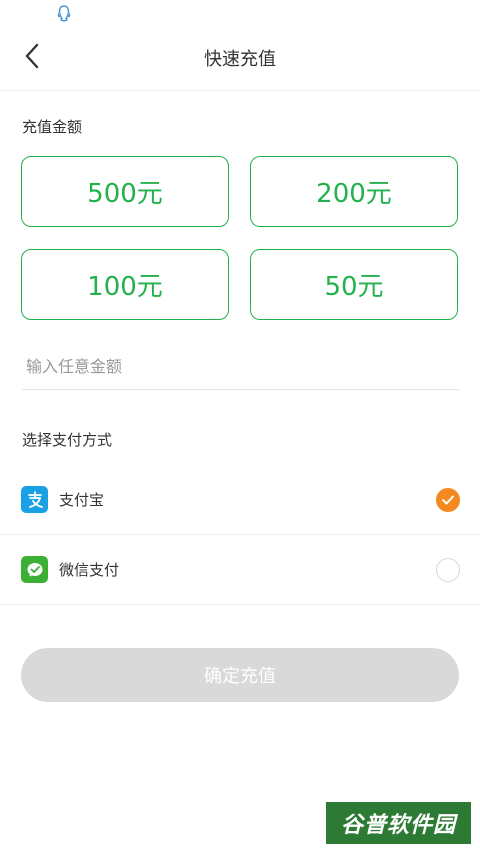 Image resolution: width=480 pixels, height=853 pixels. What do you see at coordinates (125, 284) in the screenshot?
I see `amount-option-100: 100元` at bounding box center [125, 284].